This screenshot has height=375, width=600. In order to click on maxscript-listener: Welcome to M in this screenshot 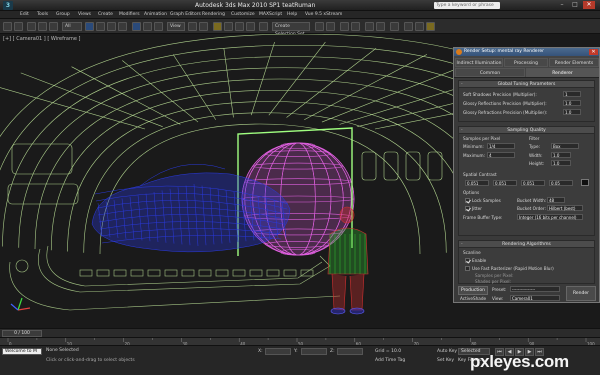, I will do `click(22, 351)`.